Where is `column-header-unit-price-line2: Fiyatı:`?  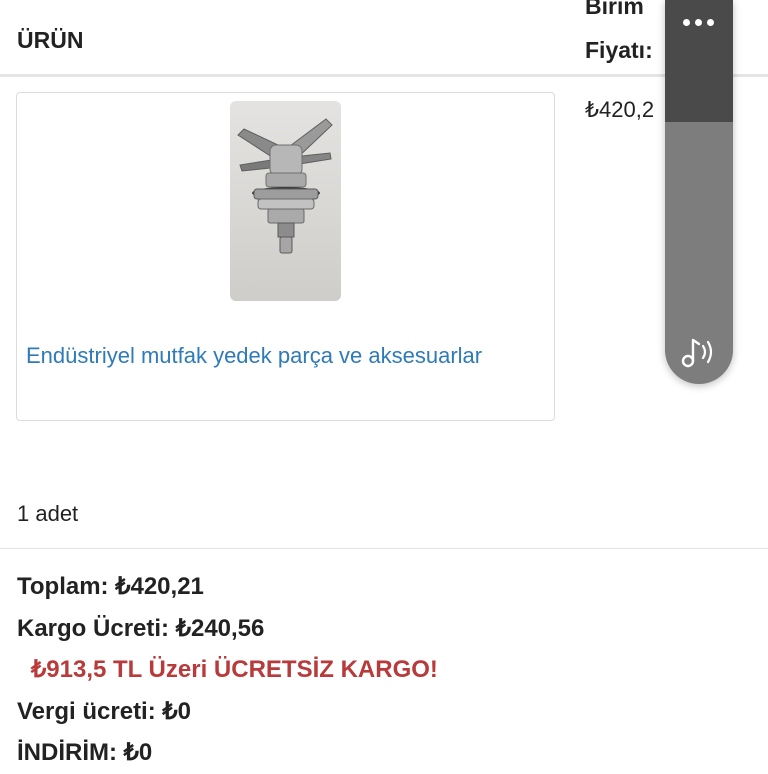 column-header-unit-price-line2: Fiyatı: is located at coordinates (619, 50).